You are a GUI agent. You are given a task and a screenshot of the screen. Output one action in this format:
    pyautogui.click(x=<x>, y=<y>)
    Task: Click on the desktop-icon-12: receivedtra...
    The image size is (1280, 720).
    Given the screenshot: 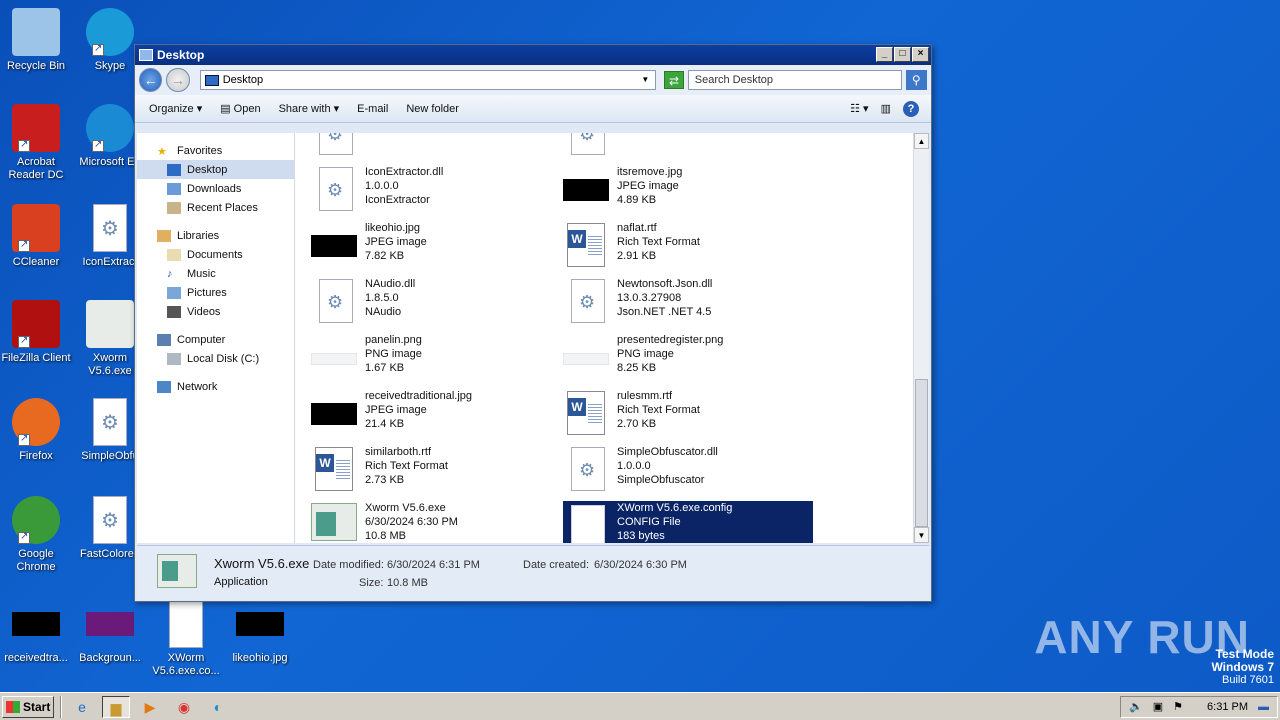 What is the action you would take?
    pyautogui.click(x=36, y=632)
    